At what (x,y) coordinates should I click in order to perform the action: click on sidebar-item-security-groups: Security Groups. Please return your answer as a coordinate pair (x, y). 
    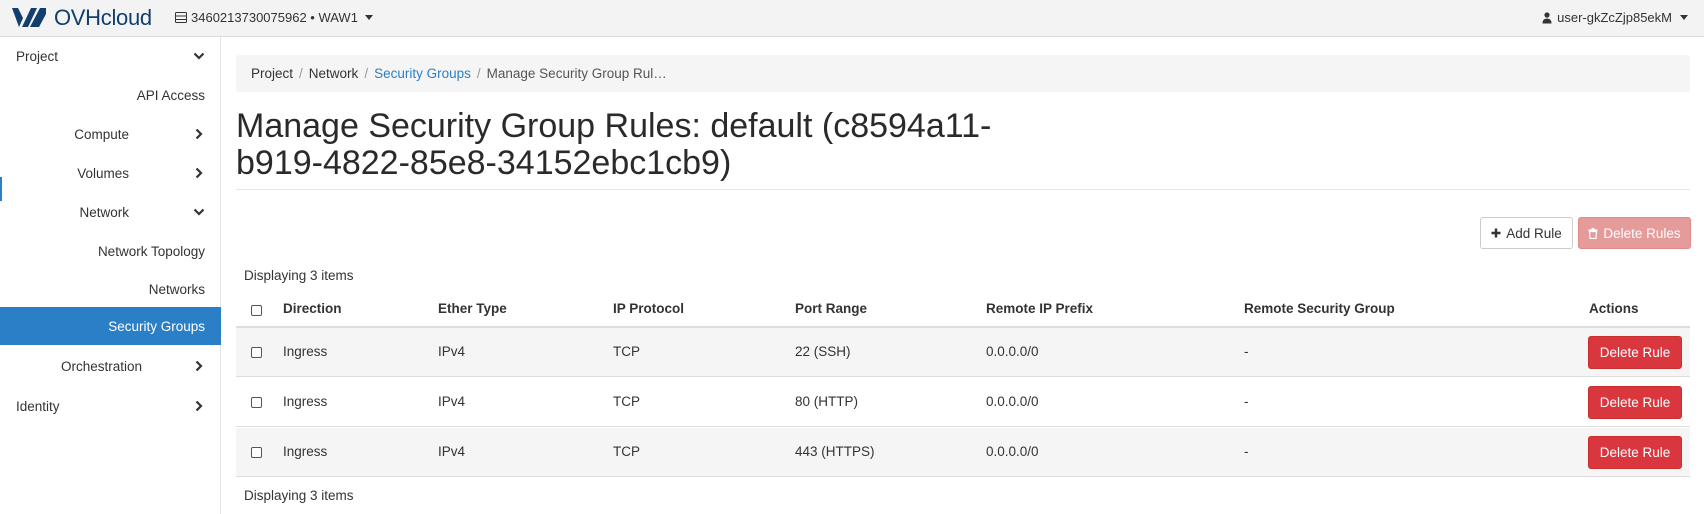
    Looking at the image, I should click on (110, 326).